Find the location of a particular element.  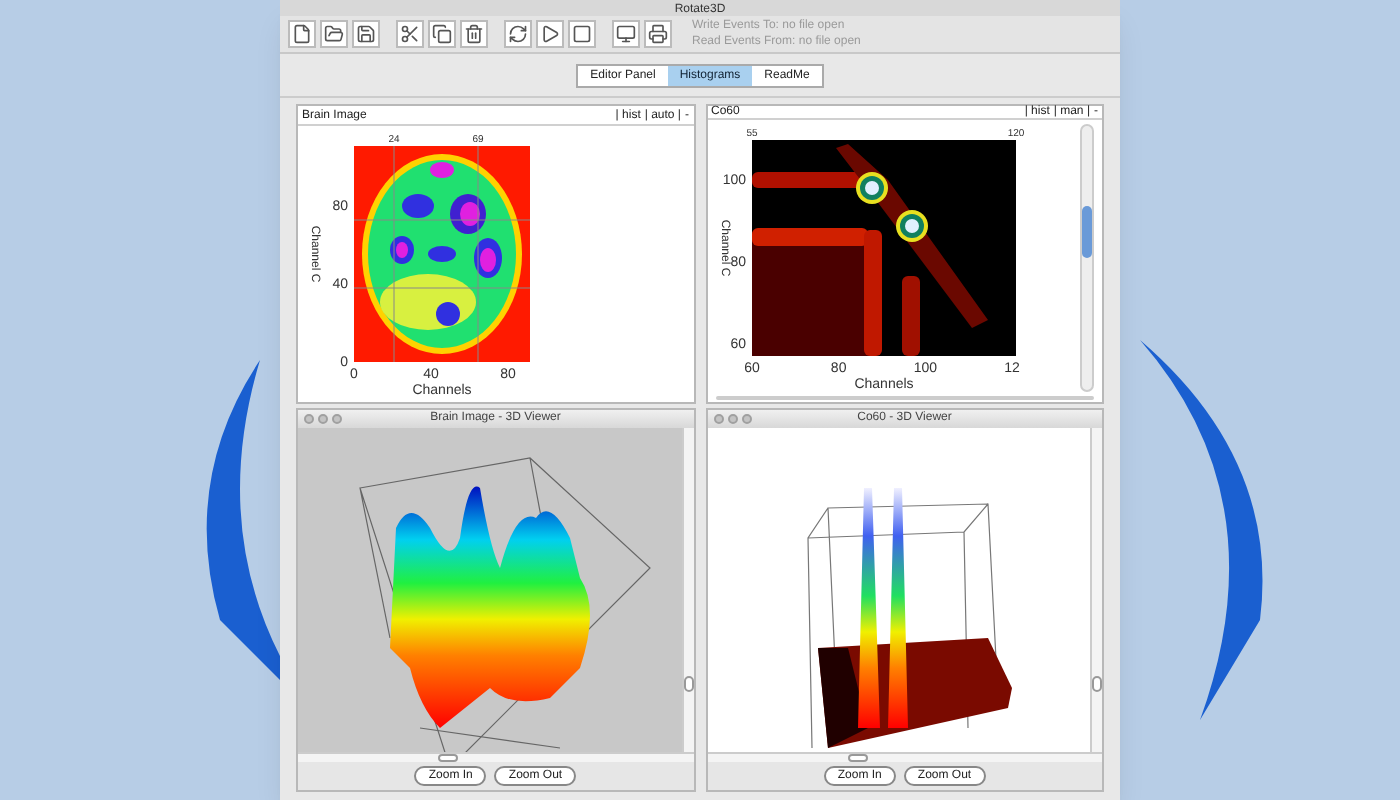

play-button is located at coordinates (550, 34).